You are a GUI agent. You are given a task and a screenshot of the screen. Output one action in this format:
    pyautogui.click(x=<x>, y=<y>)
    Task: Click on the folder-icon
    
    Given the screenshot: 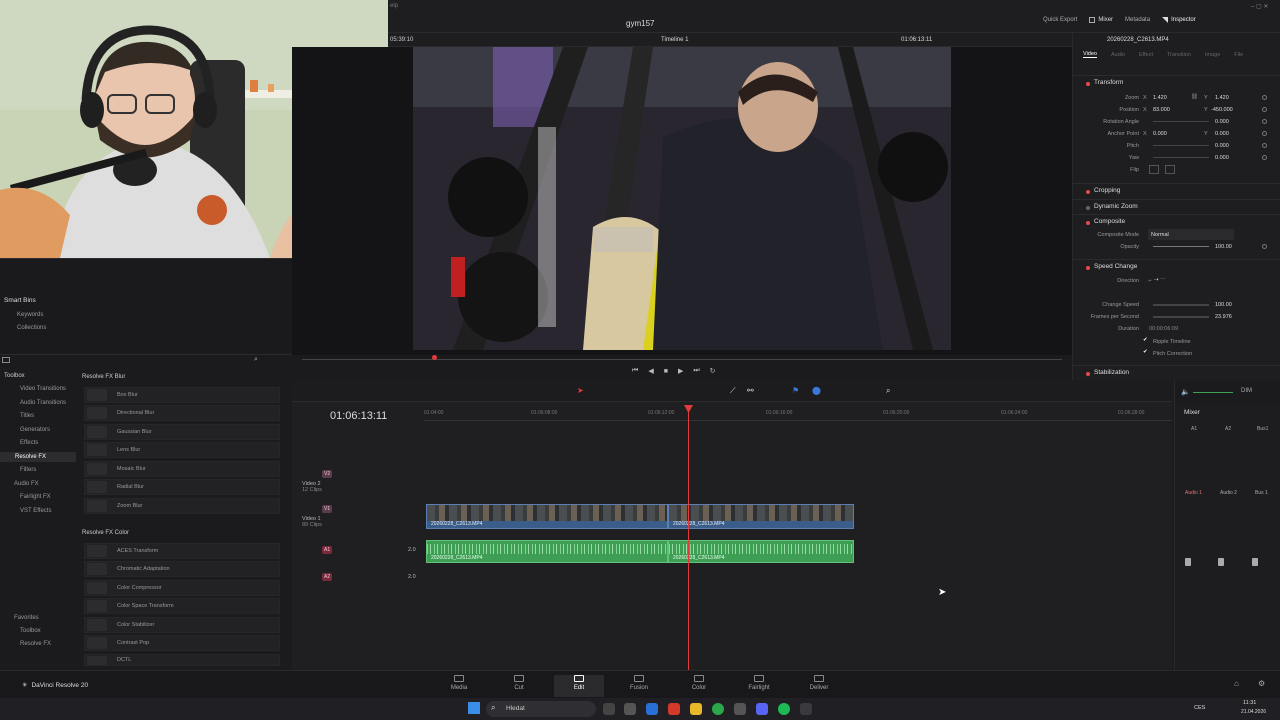 What is the action you would take?
    pyautogui.click(x=696, y=709)
    